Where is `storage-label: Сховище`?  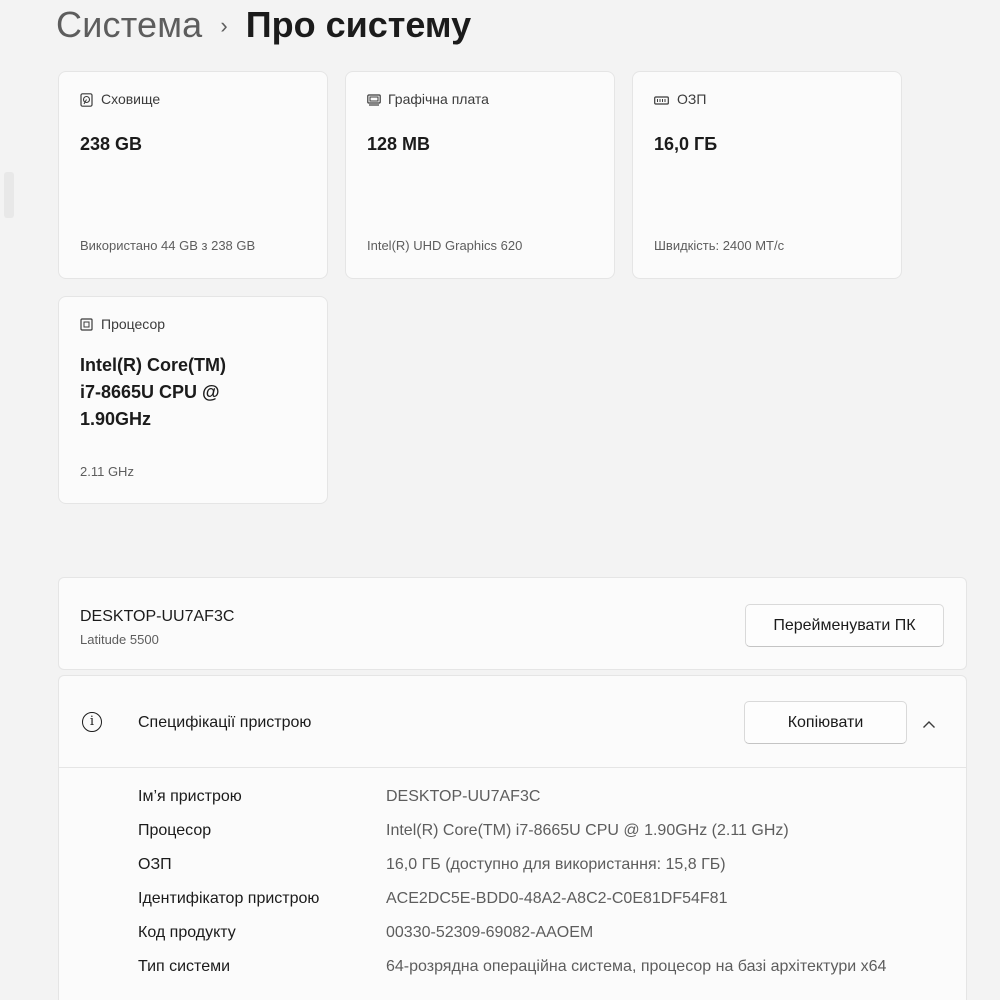
storage-label: Сховище is located at coordinates (131, 99).